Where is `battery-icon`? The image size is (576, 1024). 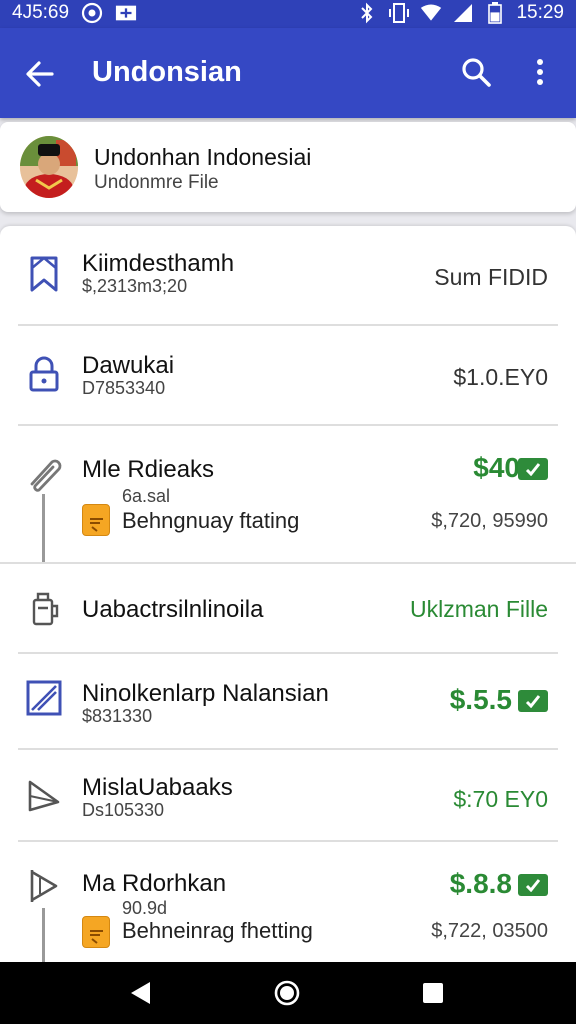
battery-icon is located at coordinates (495, 13).